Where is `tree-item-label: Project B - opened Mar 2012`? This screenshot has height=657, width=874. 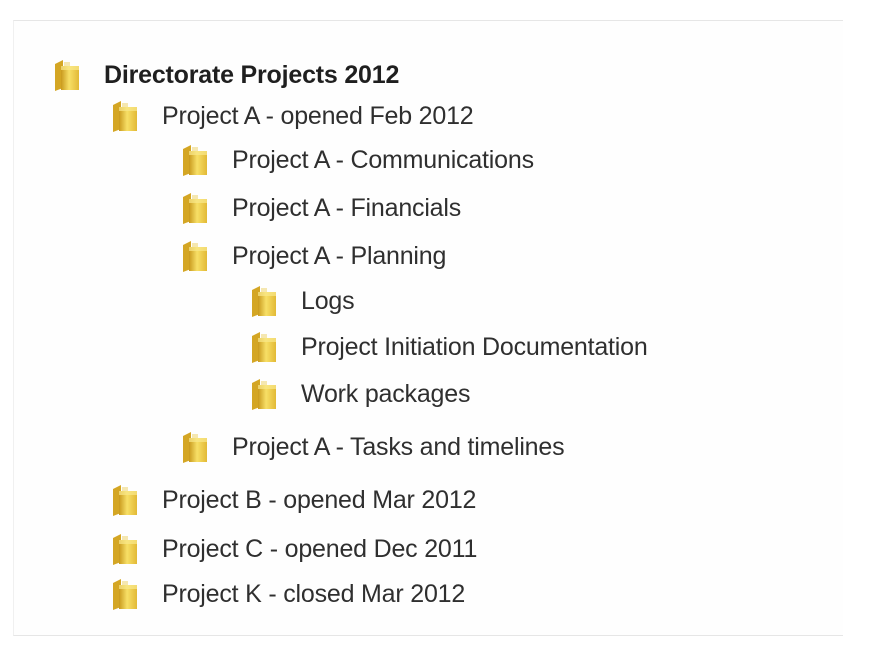 tree-item-label: Project B - opened Mar 2012 is located at coordinates (319, 499).